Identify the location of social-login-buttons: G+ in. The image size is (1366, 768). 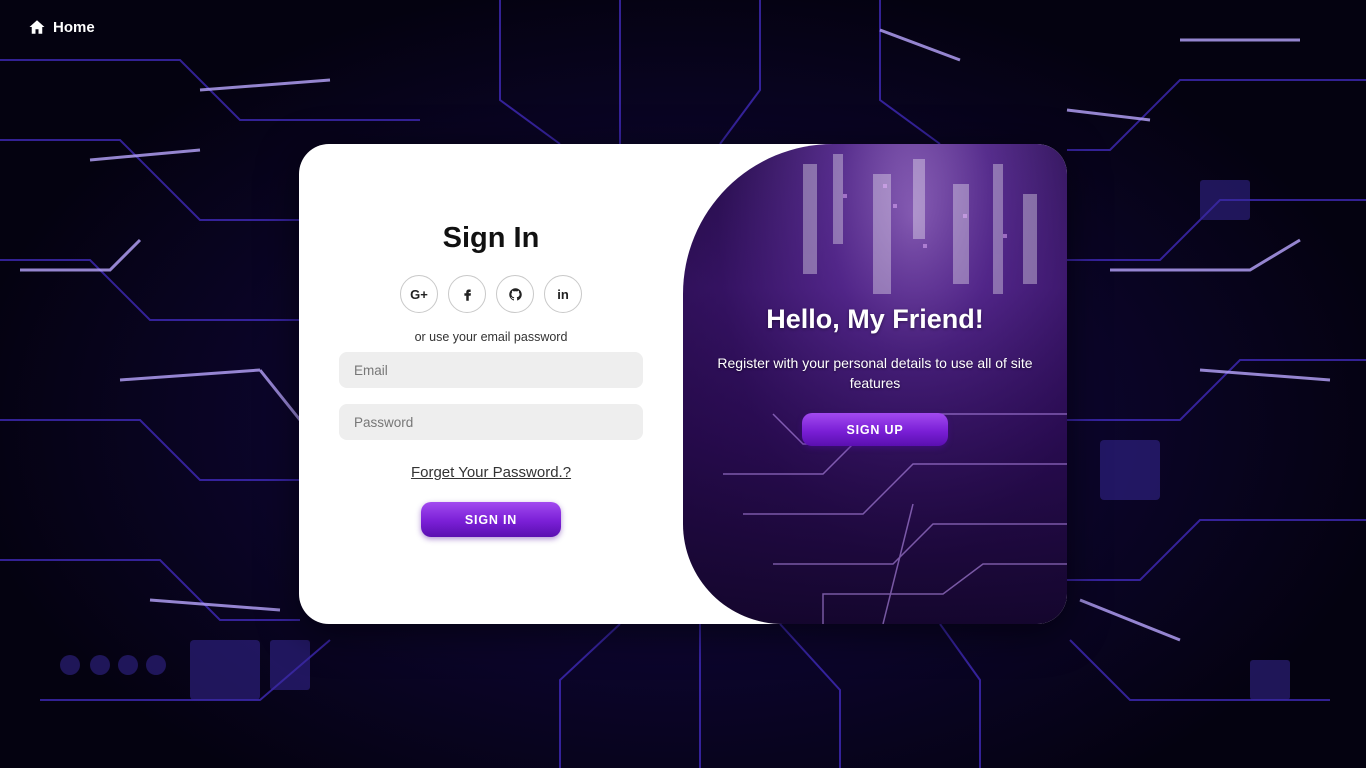
(491, 294).